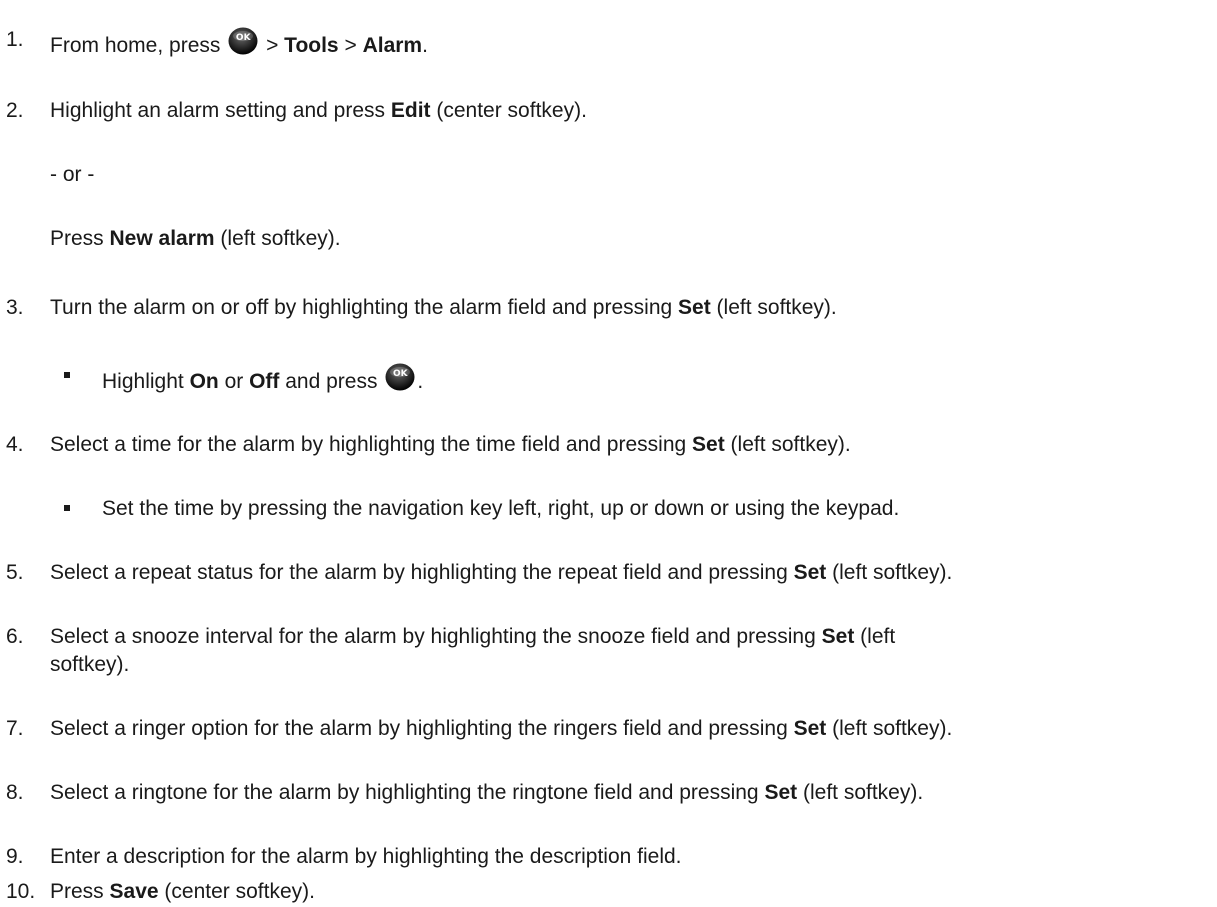 This screenshot has height=907, width=1217. What do you see at coordinates (90, 664) in the screenshot?
I see `step-6-continued: softkey).` at bounding box center [90, 664].